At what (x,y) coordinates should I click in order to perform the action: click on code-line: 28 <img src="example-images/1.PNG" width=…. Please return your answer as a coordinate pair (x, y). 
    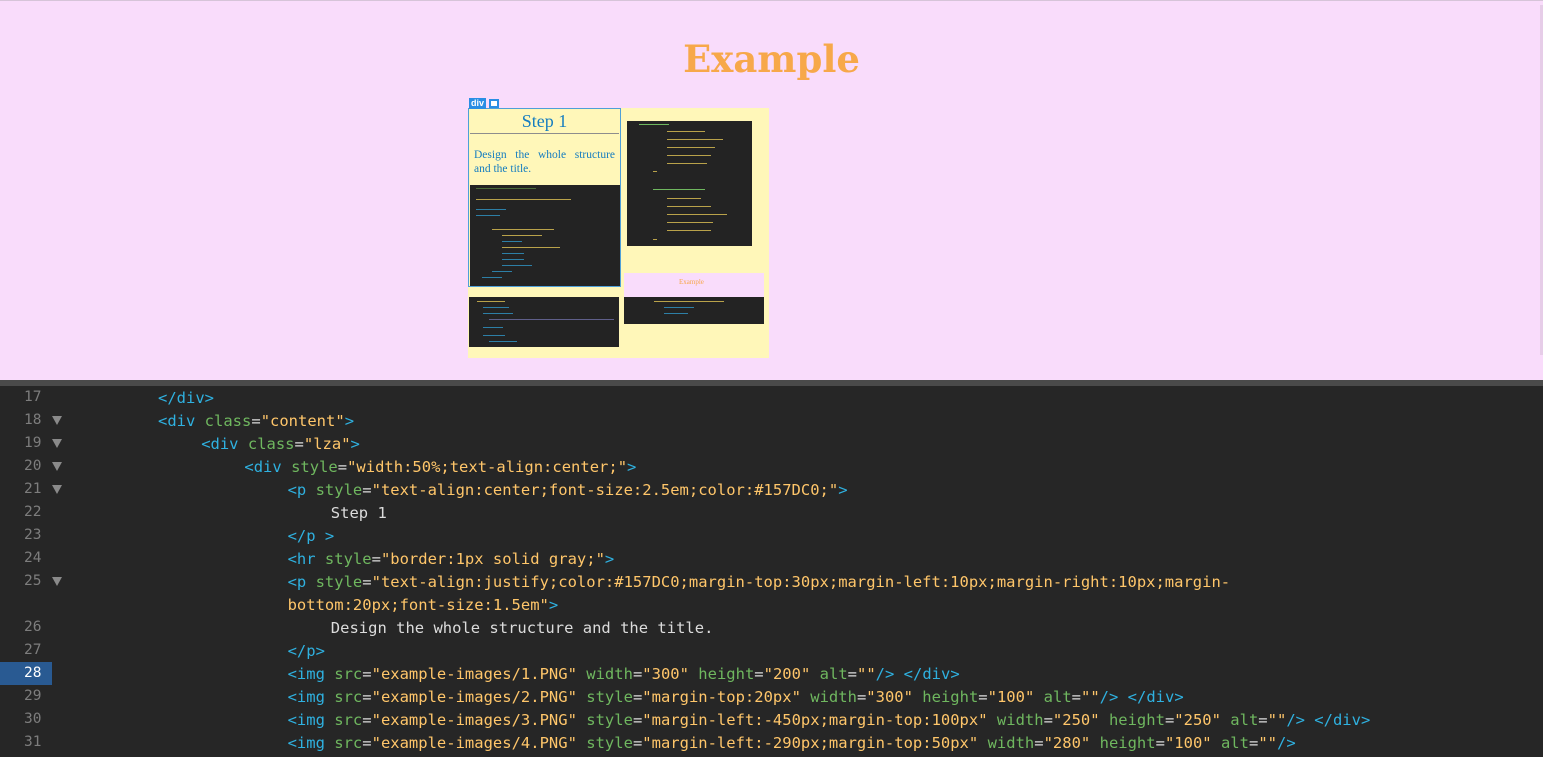
    Looking at the image, I should click on (771, 673).